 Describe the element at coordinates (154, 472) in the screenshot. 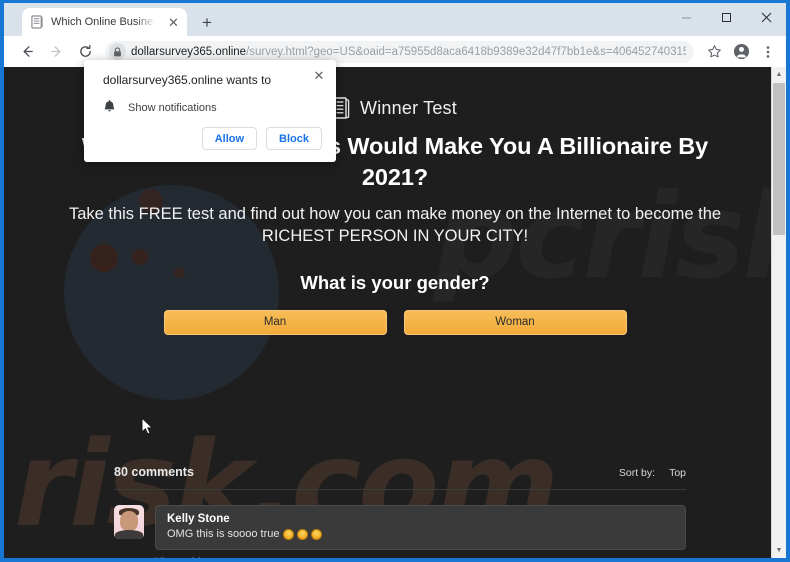

I see `comments-count: 80 comments` at that location.